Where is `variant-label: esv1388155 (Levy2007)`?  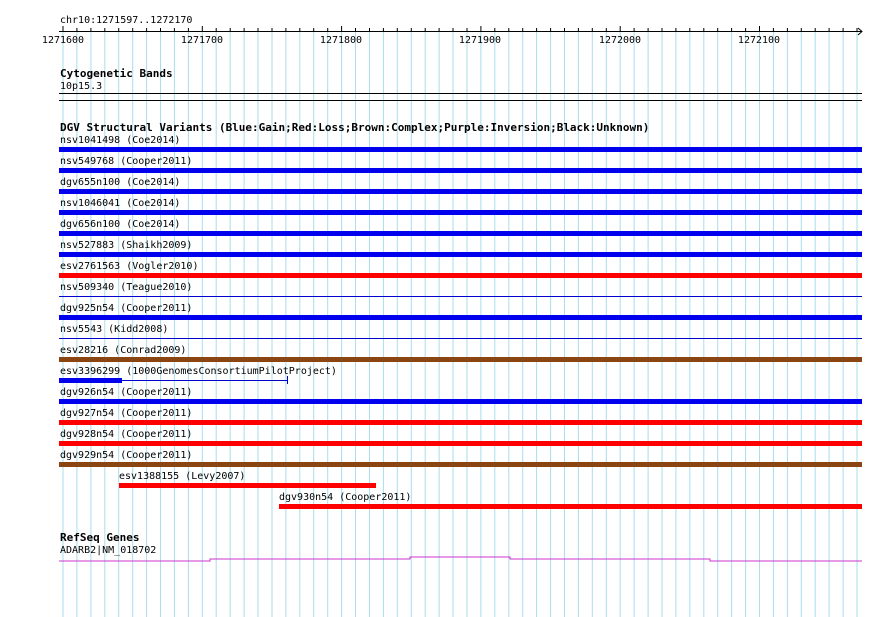 variant-label: esv1388155 (Levy2007) is located at coordinates (182, 477).